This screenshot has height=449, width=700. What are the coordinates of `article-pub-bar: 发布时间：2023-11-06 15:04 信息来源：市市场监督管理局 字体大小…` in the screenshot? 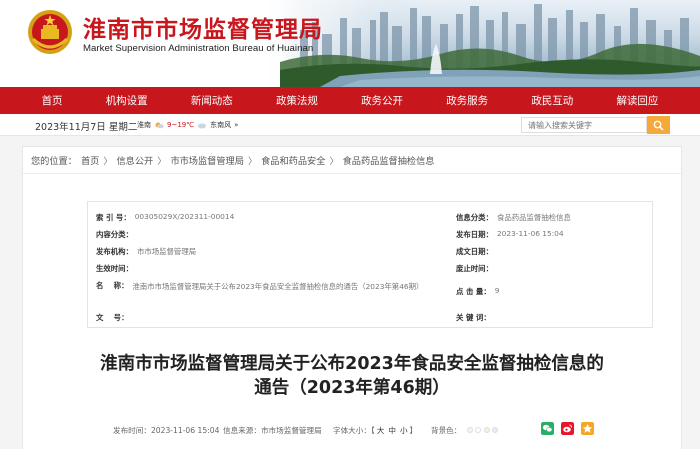 It's located at (352, 430).